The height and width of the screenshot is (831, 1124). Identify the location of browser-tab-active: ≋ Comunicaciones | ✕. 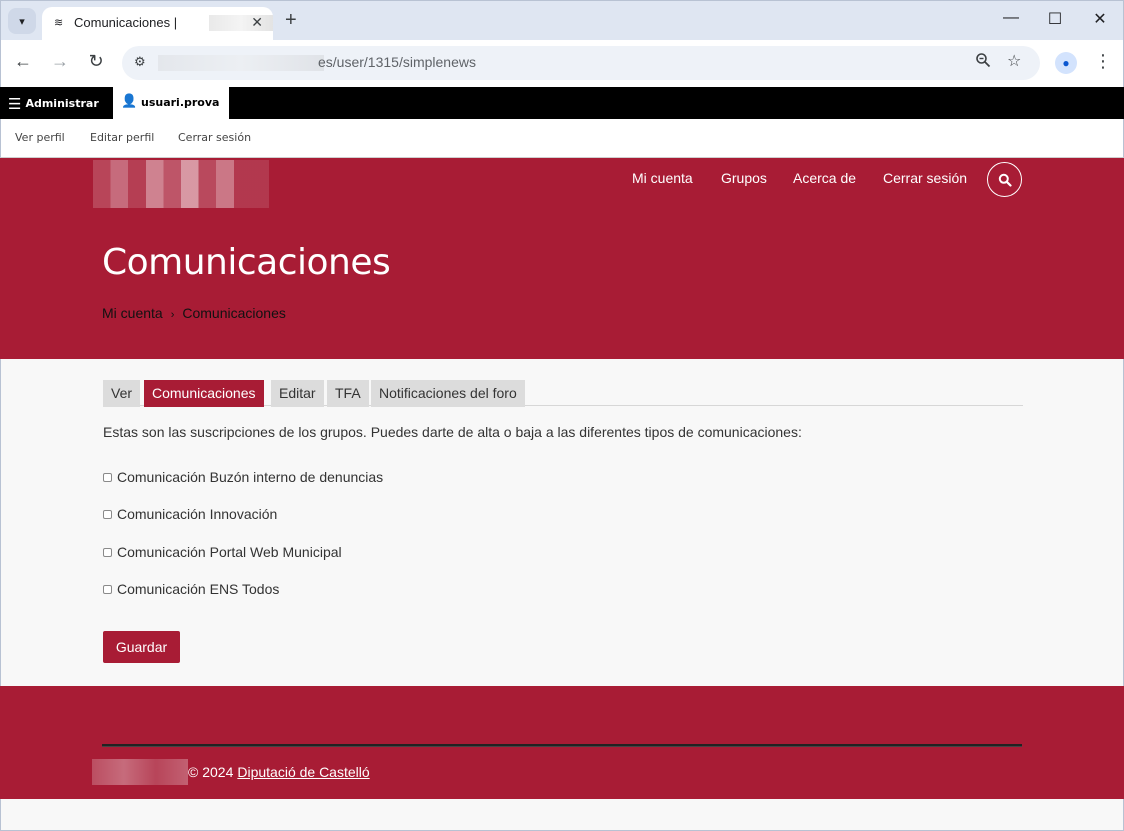
(157, 24).